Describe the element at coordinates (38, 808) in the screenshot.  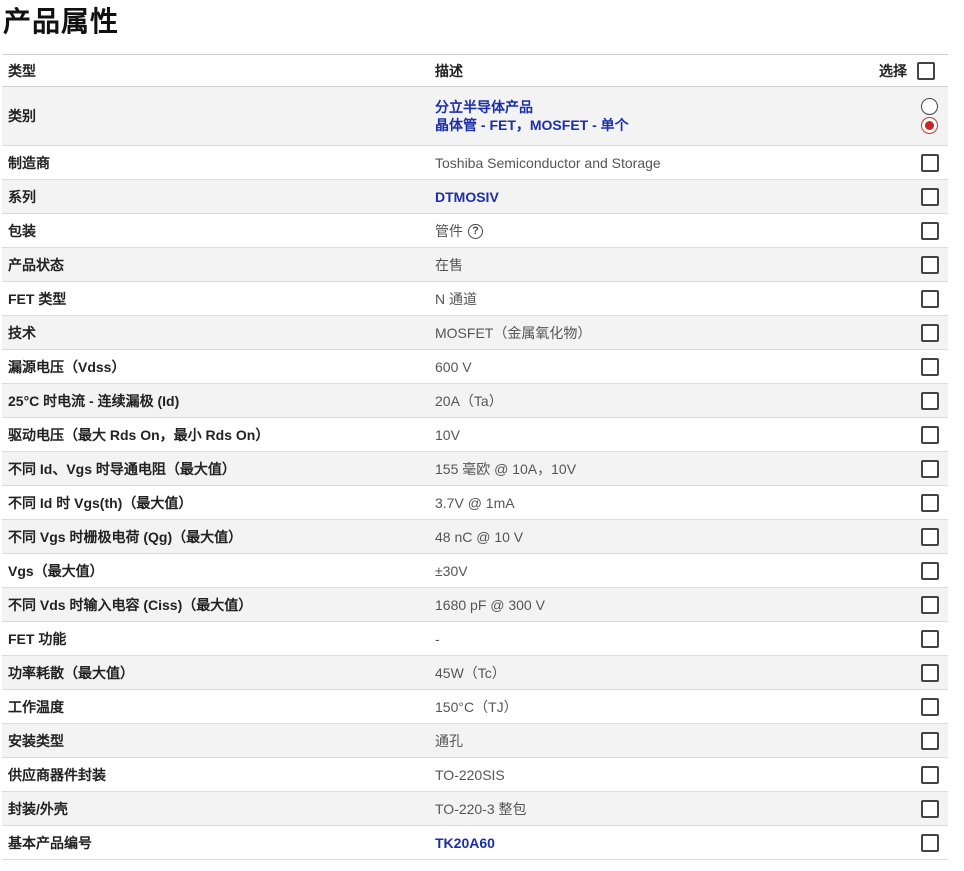
I see `row-label: 封装/外壳` at that location.